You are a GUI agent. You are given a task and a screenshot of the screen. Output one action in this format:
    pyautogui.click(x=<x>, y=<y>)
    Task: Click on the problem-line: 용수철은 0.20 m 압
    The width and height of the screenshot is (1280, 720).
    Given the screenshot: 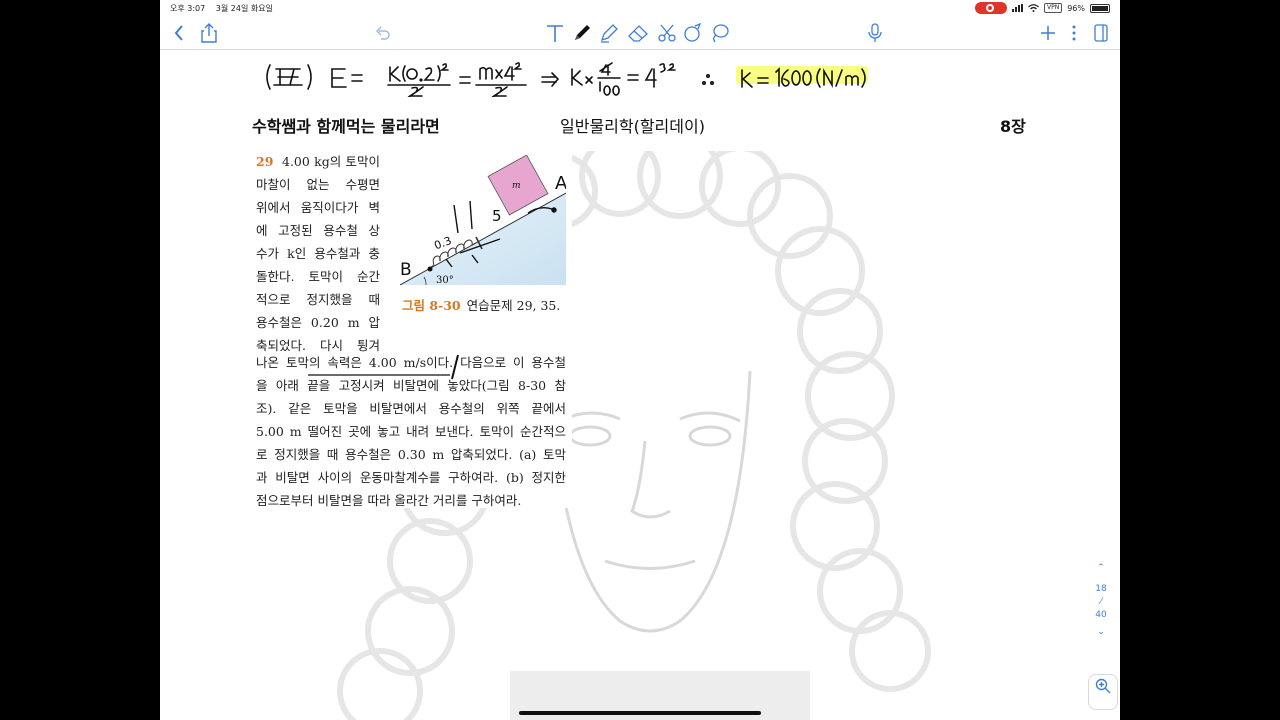 What is the action you would take?
    pyautogui.click(x=318, y=322)
    